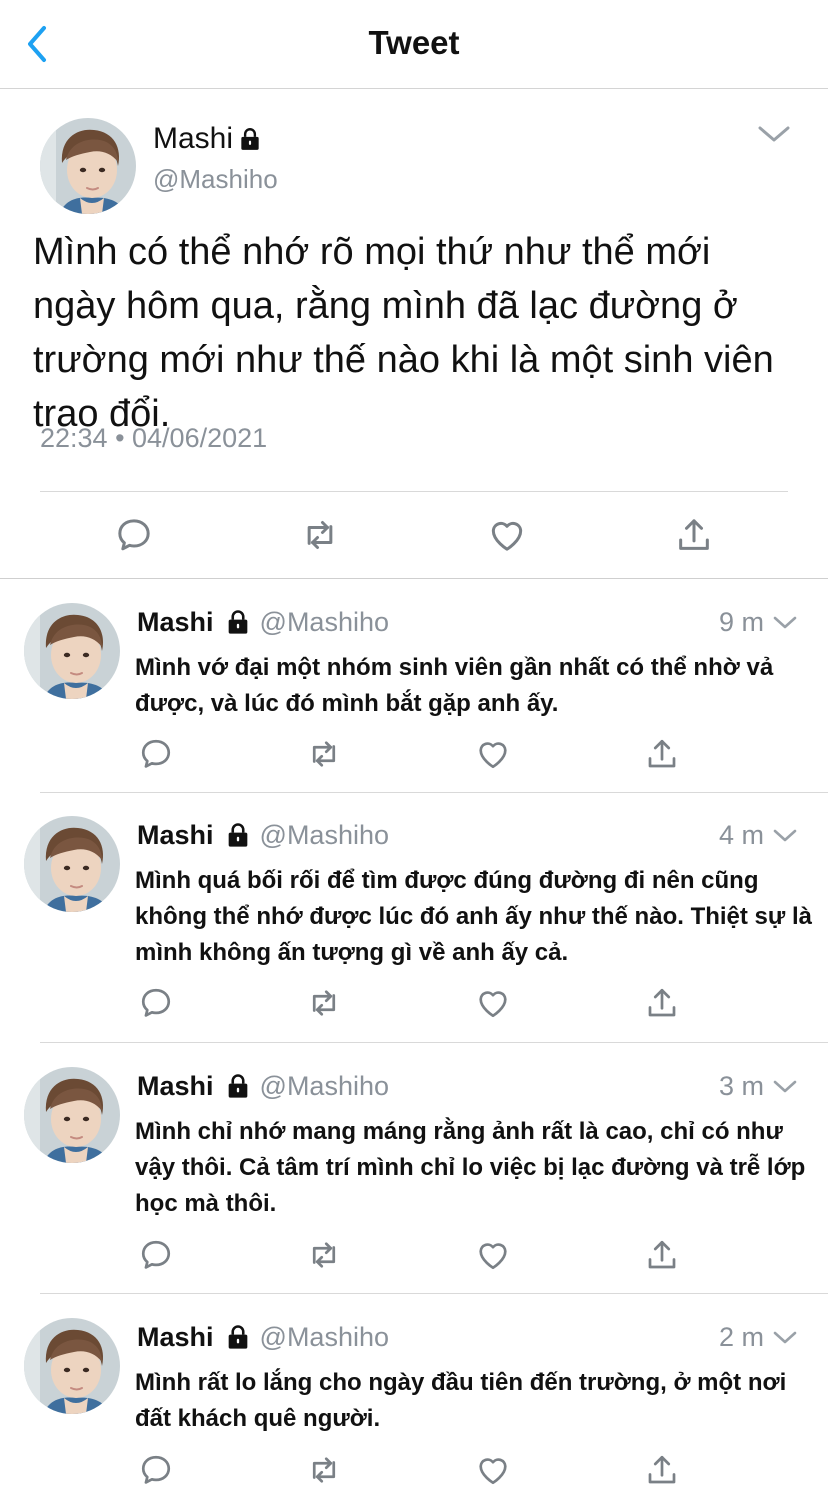  I want to click on page-title: Tweet, so click(414, 42).